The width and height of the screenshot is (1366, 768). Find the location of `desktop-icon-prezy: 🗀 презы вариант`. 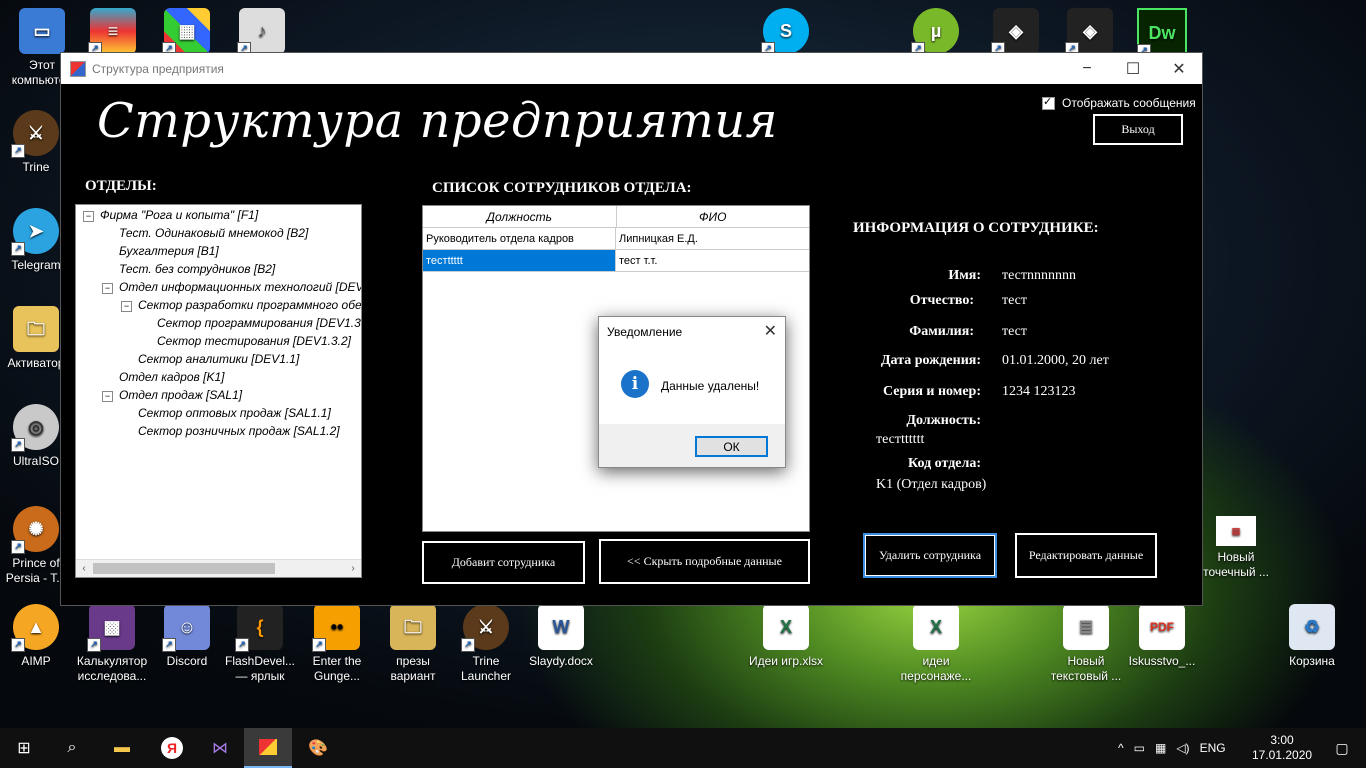

desktop-icon-prezy: 🗀 презы вариант is located at coordinates (413, 644).